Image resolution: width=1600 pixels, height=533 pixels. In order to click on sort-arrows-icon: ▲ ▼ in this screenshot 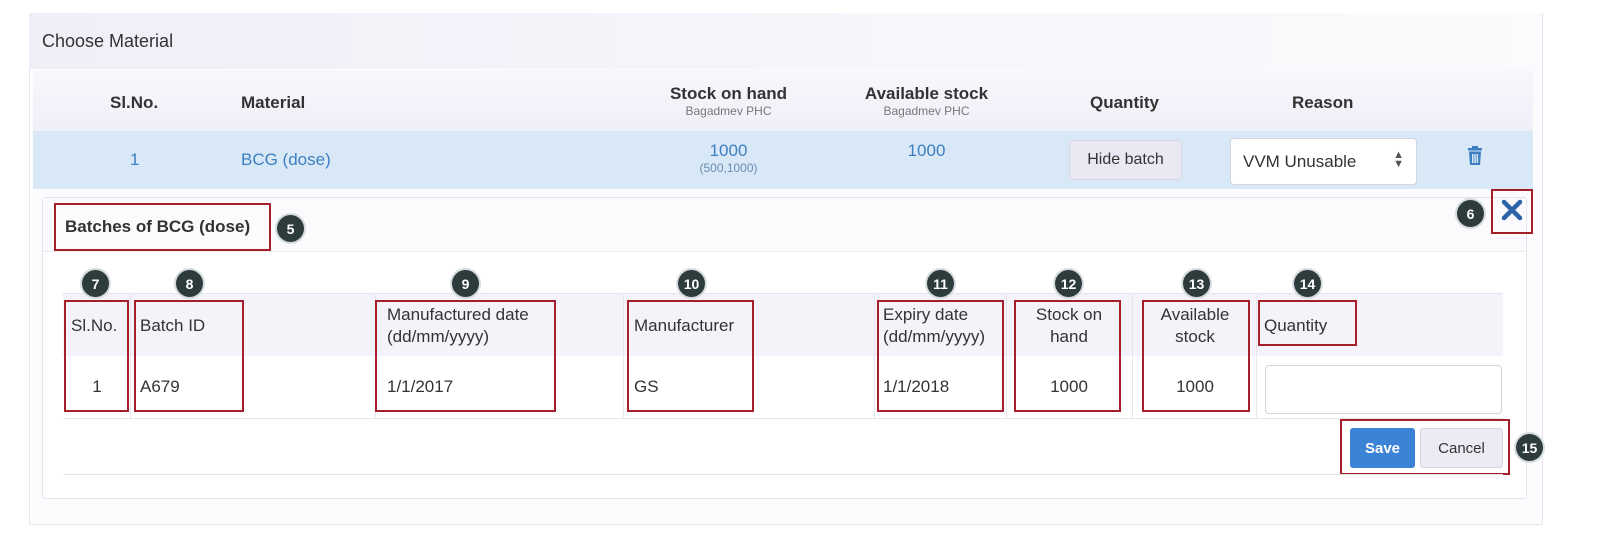, I will do `click(1398, 159)`.